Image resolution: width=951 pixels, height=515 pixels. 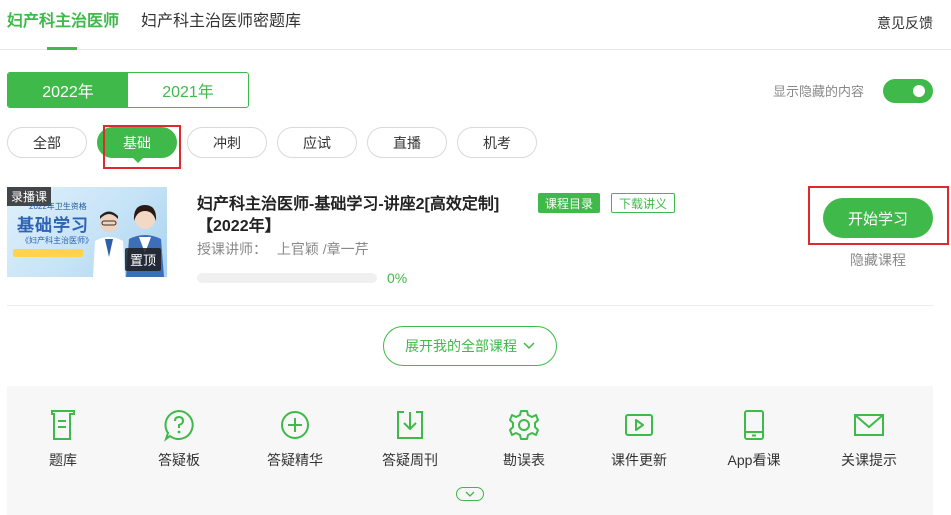 I want to click on tool-qa-highlights: 答疑精华, so click(x=295, y=439).